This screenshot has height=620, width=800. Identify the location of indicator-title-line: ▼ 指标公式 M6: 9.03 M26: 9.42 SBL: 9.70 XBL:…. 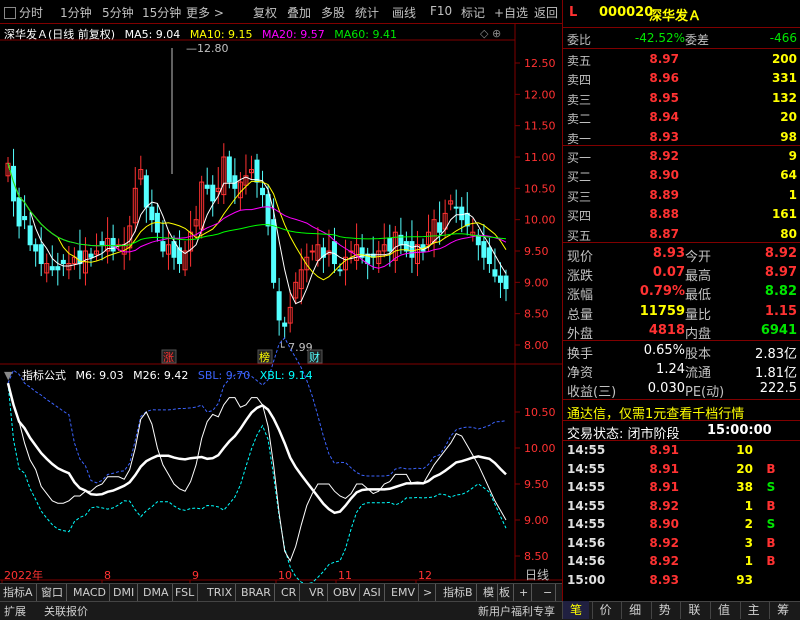
(161, 375).